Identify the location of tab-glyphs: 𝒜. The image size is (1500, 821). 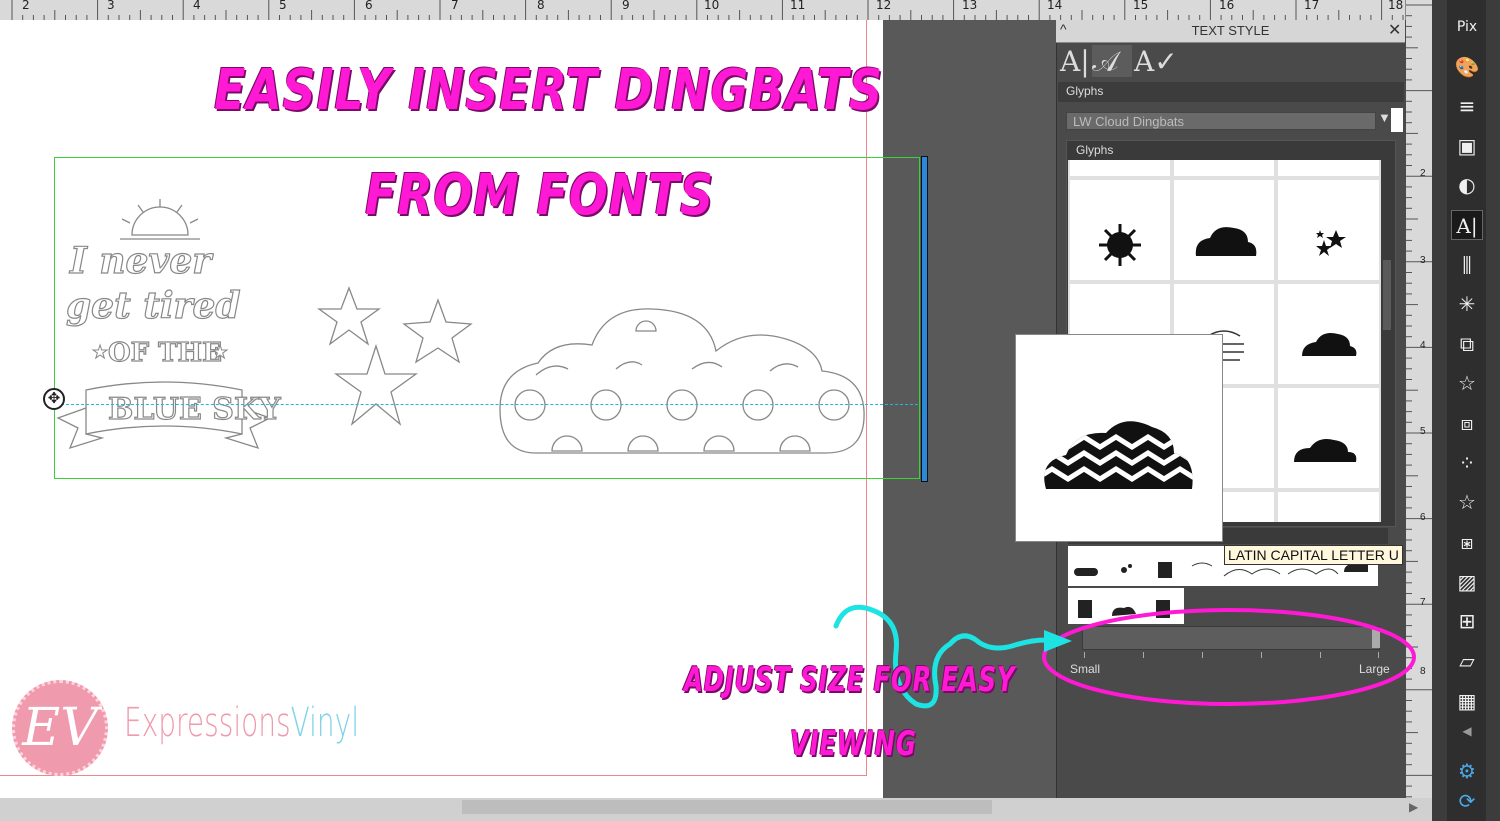
(1112, 61).